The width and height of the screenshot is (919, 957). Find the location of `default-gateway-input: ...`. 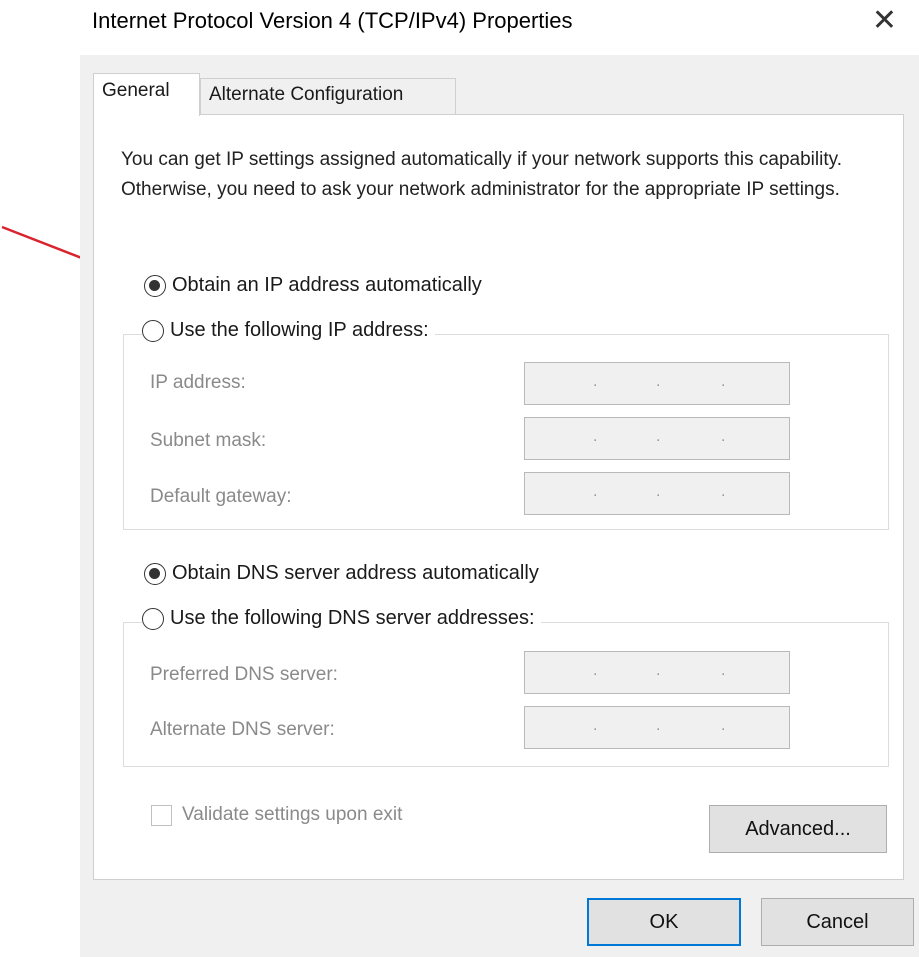

default-gateway-input: ... is located at coordinates (657, 493).